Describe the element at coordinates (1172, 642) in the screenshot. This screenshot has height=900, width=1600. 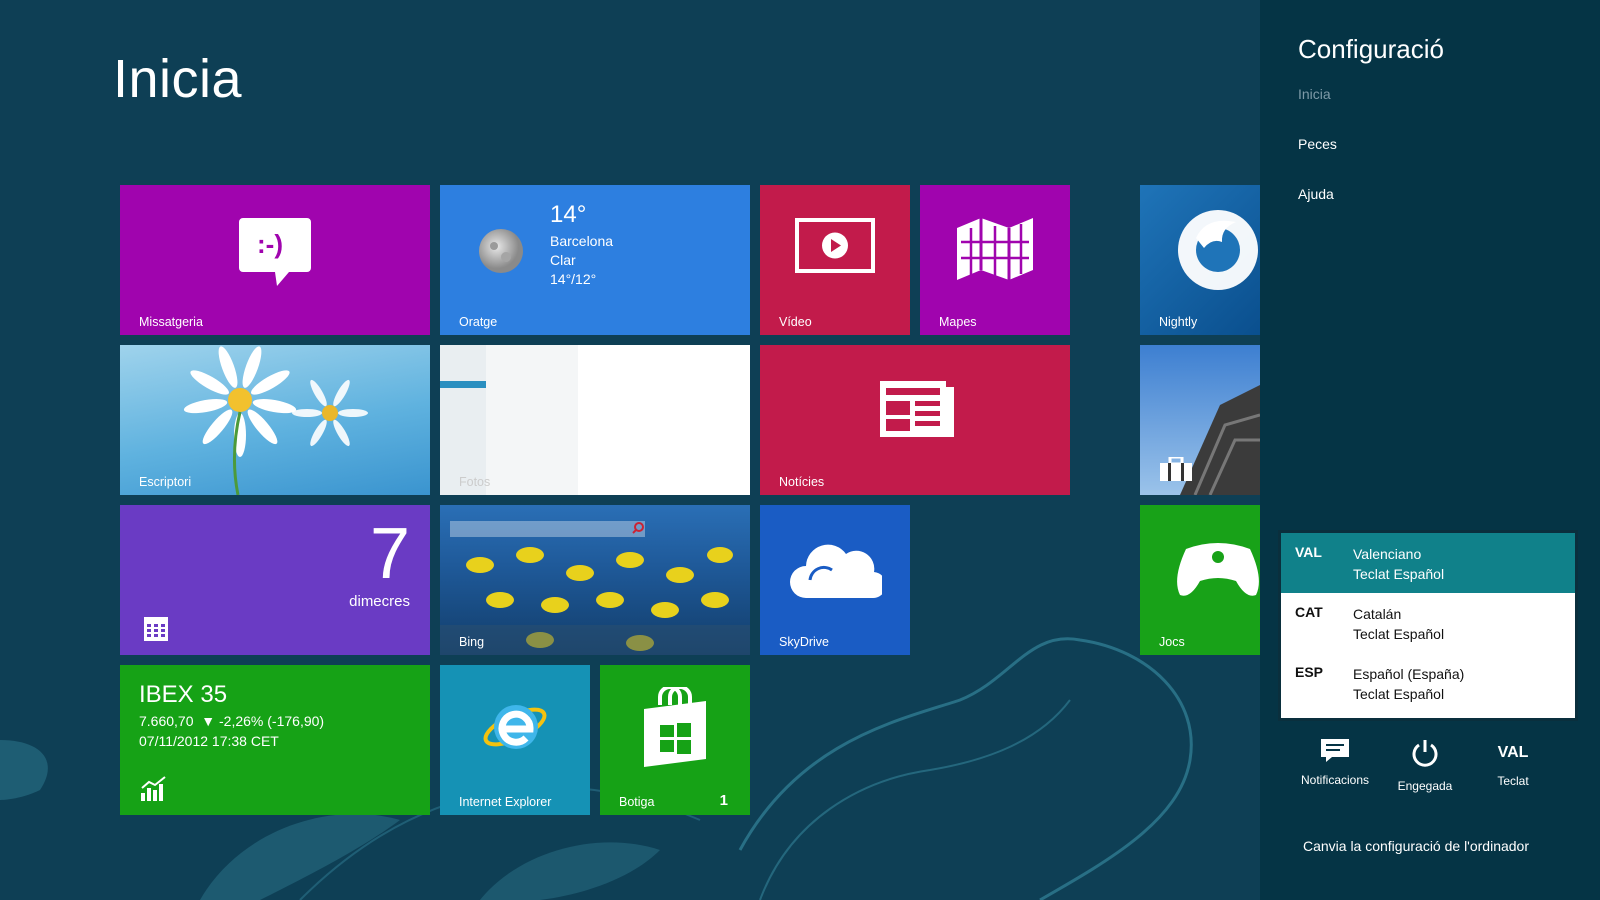
I see `tile-label-games: Jocs` at that location.